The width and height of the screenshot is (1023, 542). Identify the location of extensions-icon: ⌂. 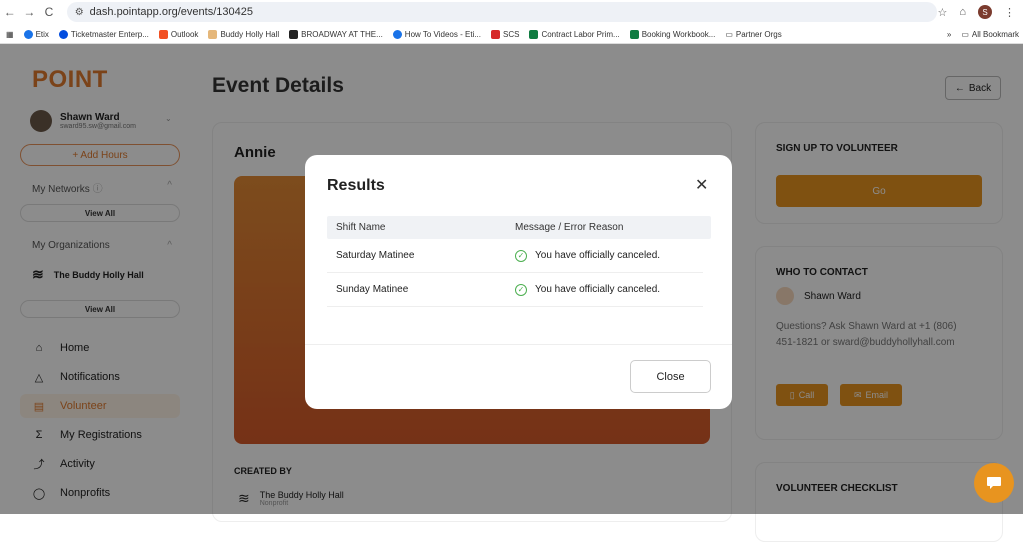
(962, 12).